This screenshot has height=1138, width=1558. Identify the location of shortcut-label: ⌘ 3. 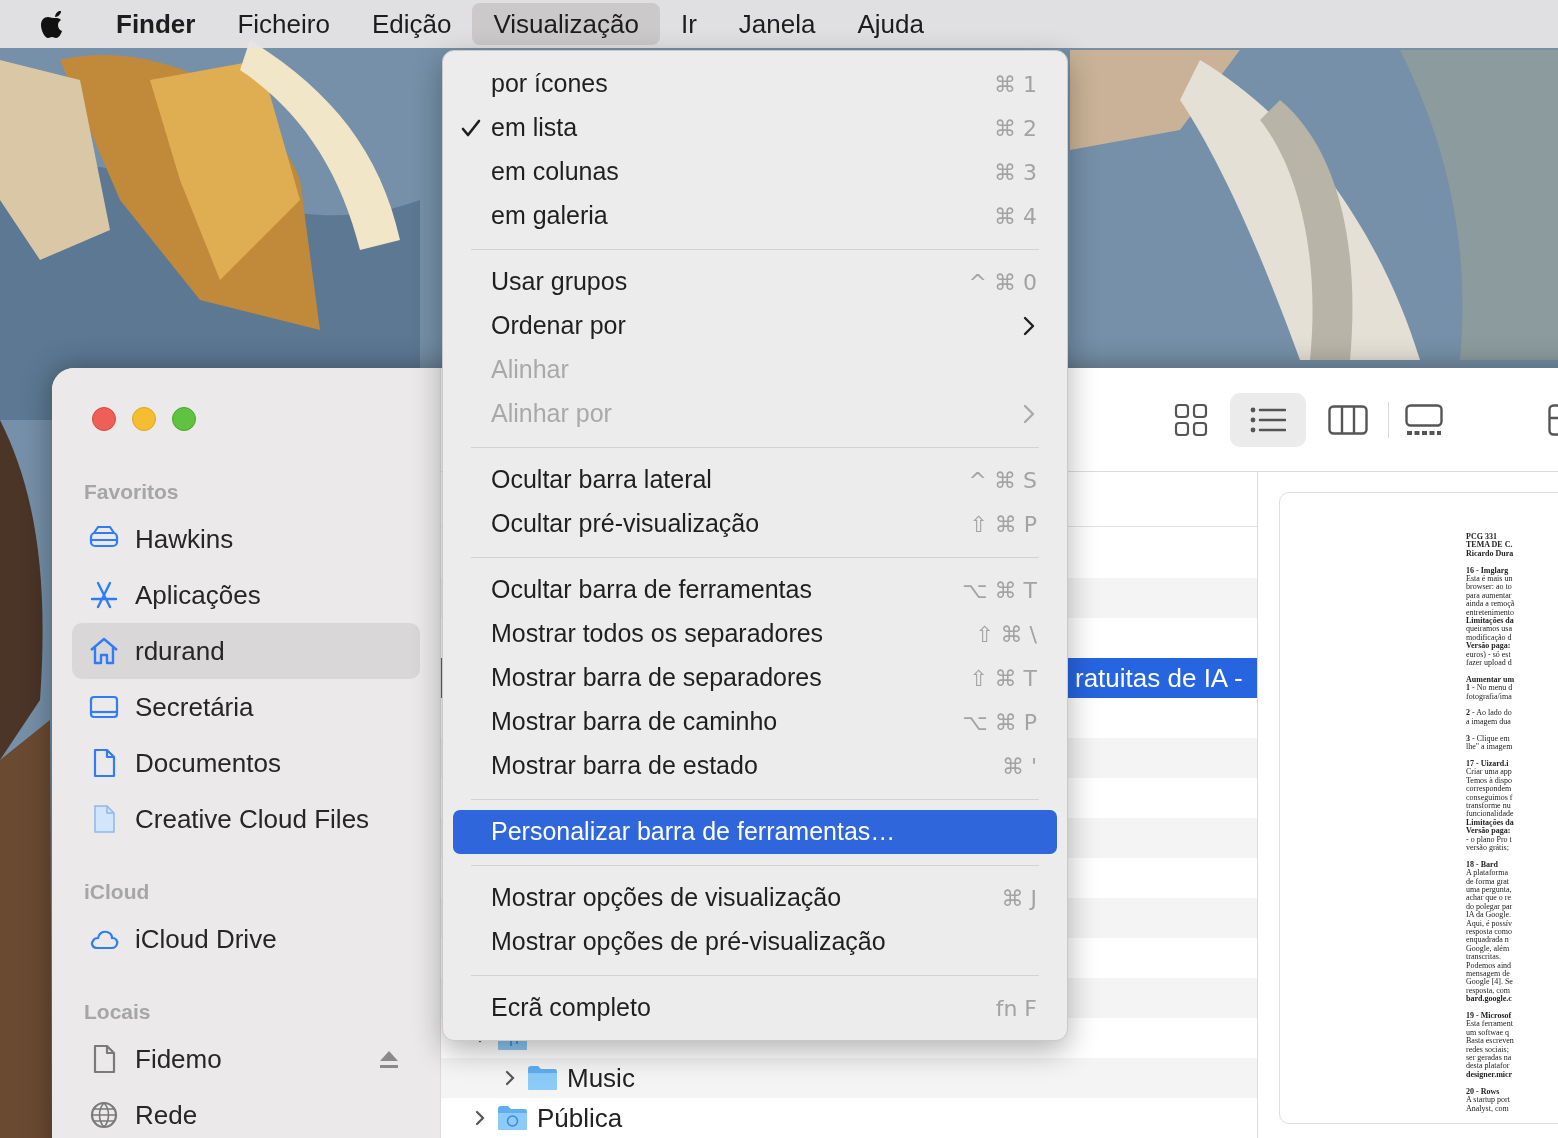
(1015, 172).